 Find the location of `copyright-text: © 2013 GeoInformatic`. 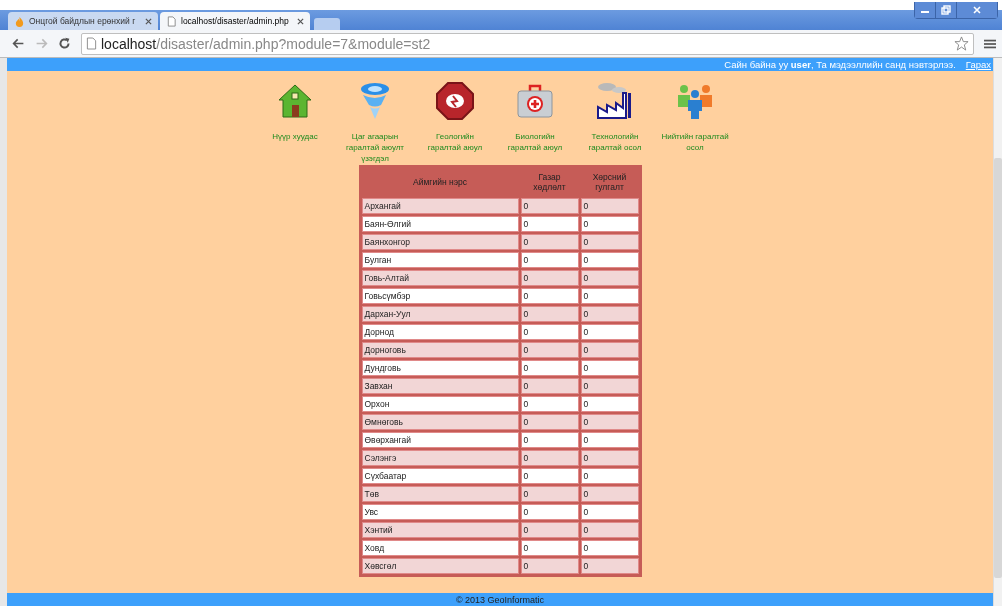

copyright-text: © 2013 GeoInformatic is located at coordinates (500, 599).